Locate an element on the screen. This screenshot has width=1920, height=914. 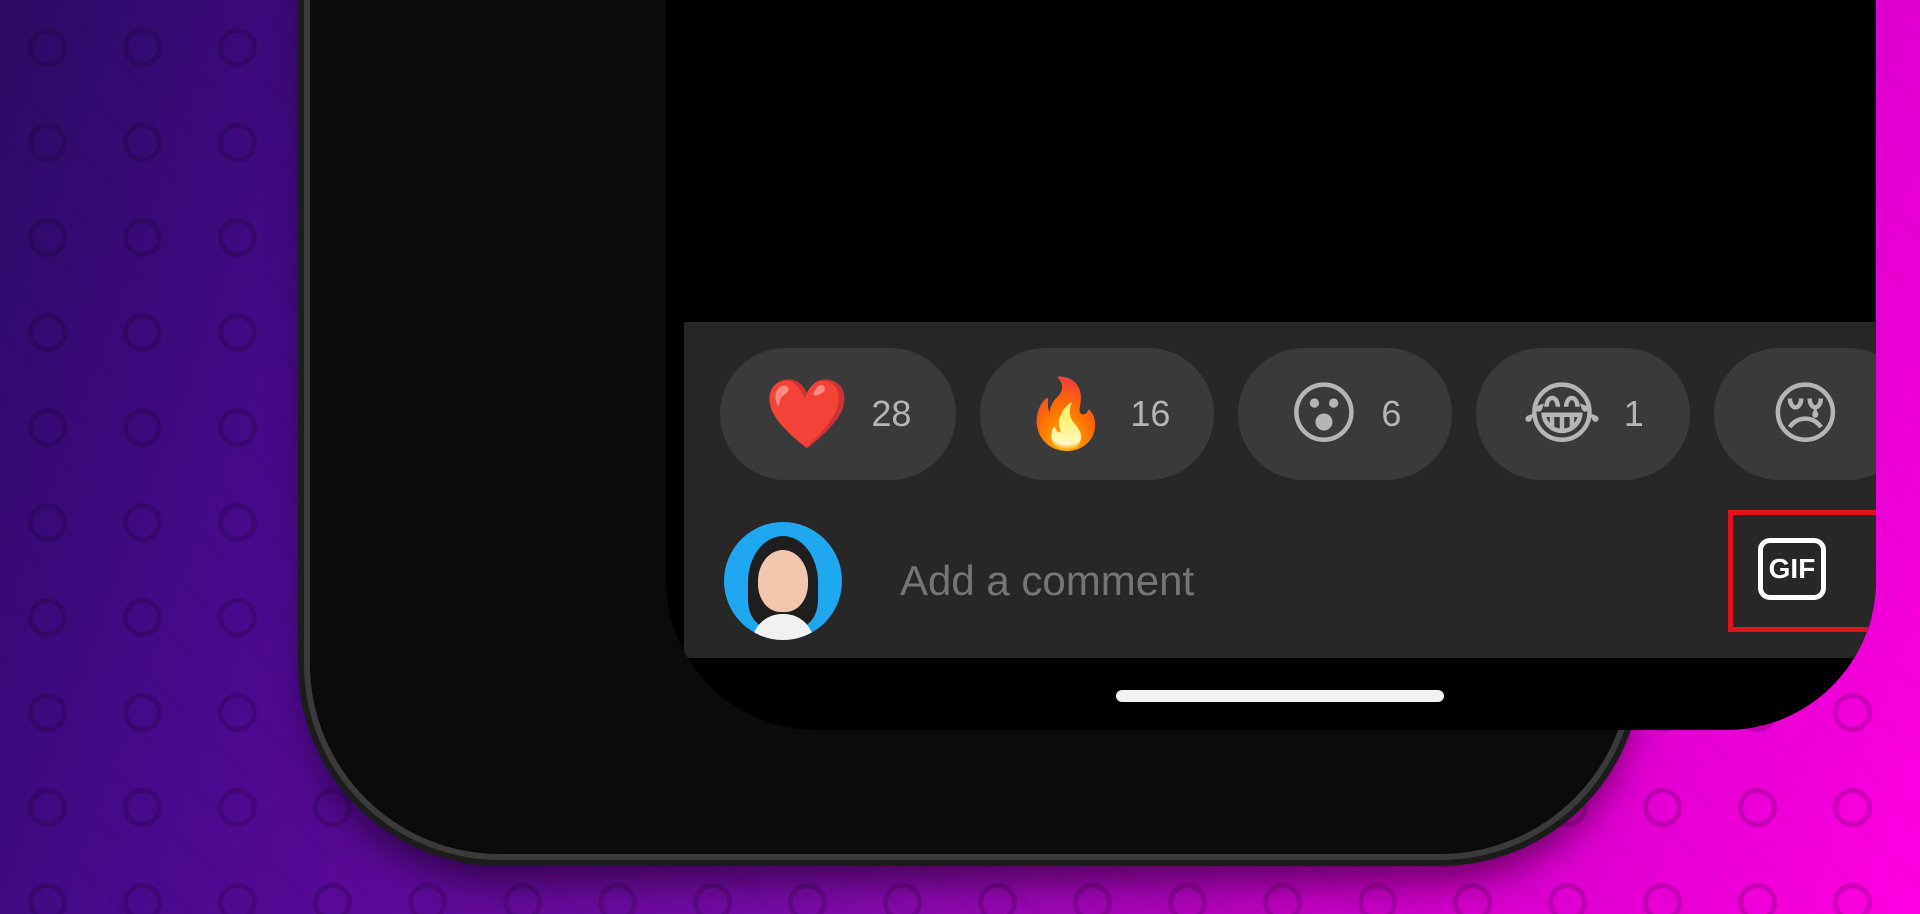
reaction-sad-button: 😢 is located at coordinates (1795, 414).